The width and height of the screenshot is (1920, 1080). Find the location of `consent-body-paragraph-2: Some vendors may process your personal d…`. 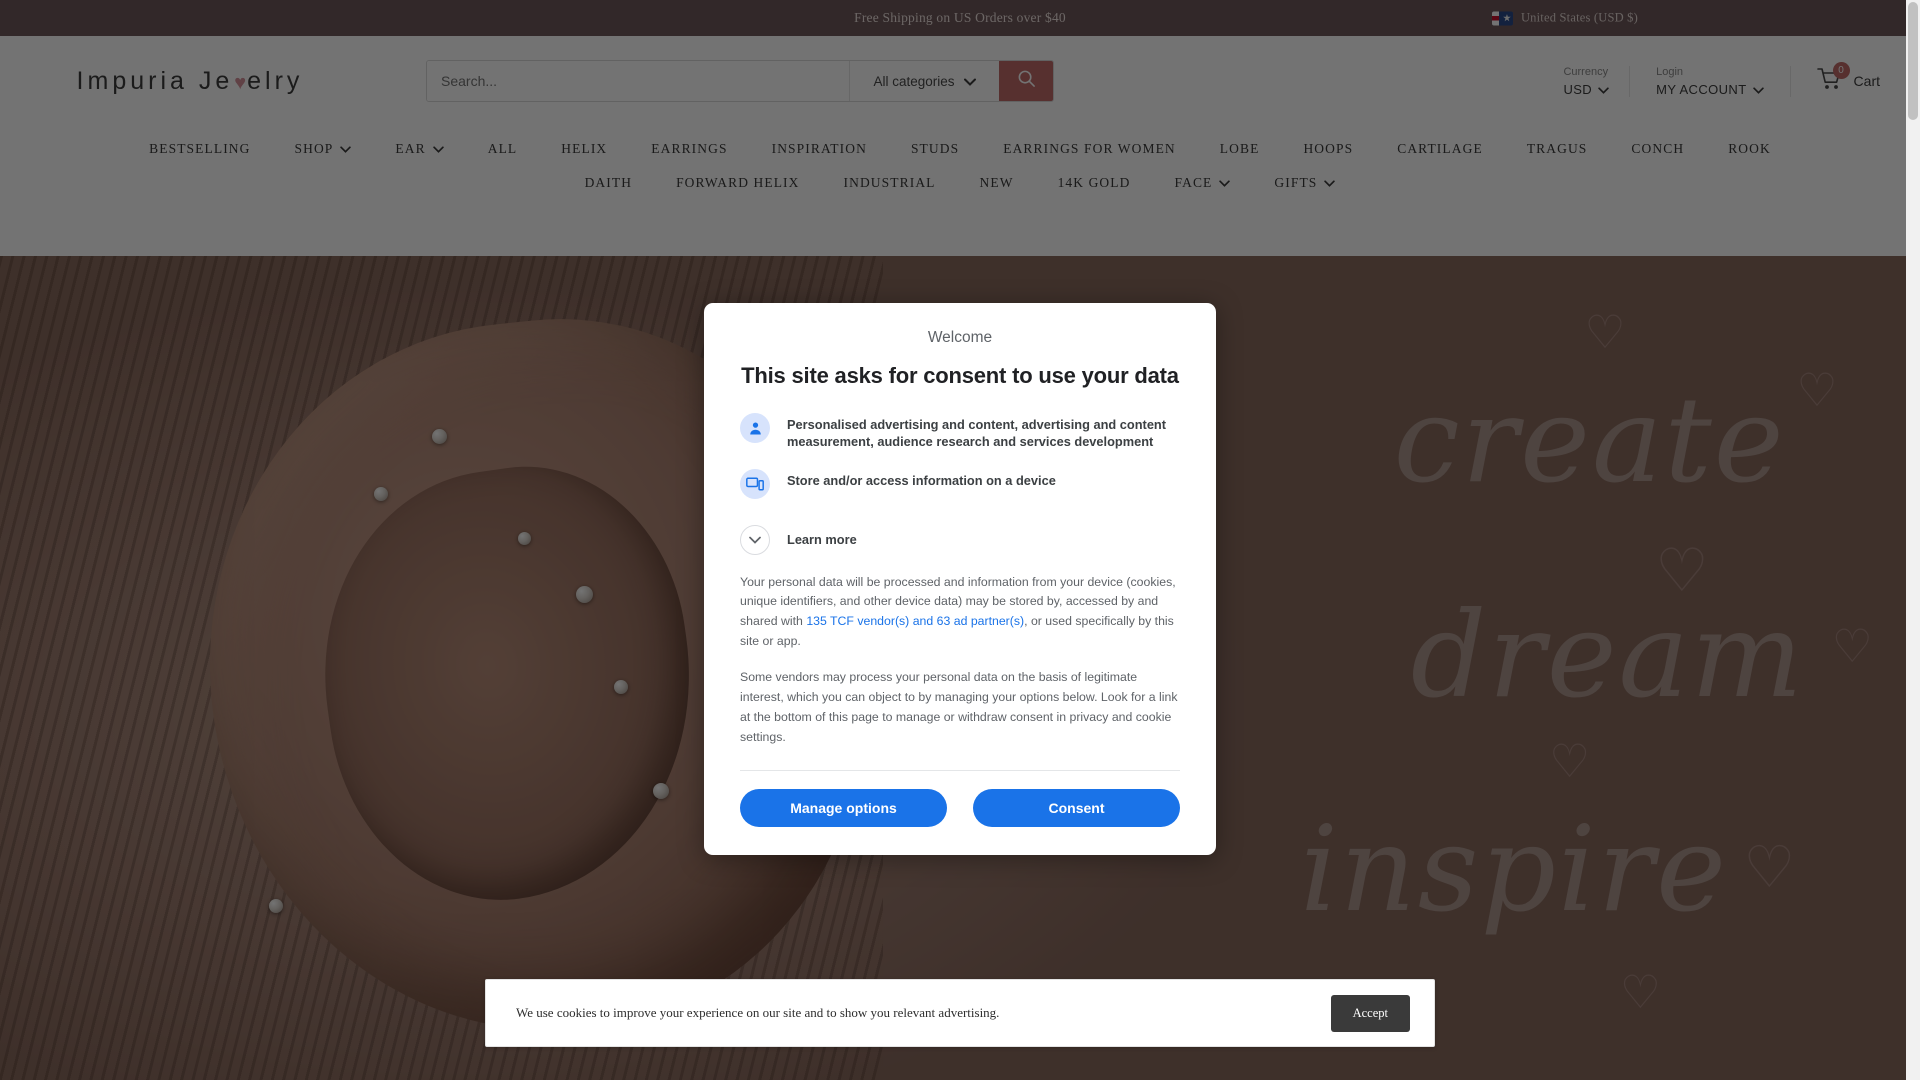

consent-body-paragraph-2: Some vendors may process your personal d… is located at coordinates (959, 707).